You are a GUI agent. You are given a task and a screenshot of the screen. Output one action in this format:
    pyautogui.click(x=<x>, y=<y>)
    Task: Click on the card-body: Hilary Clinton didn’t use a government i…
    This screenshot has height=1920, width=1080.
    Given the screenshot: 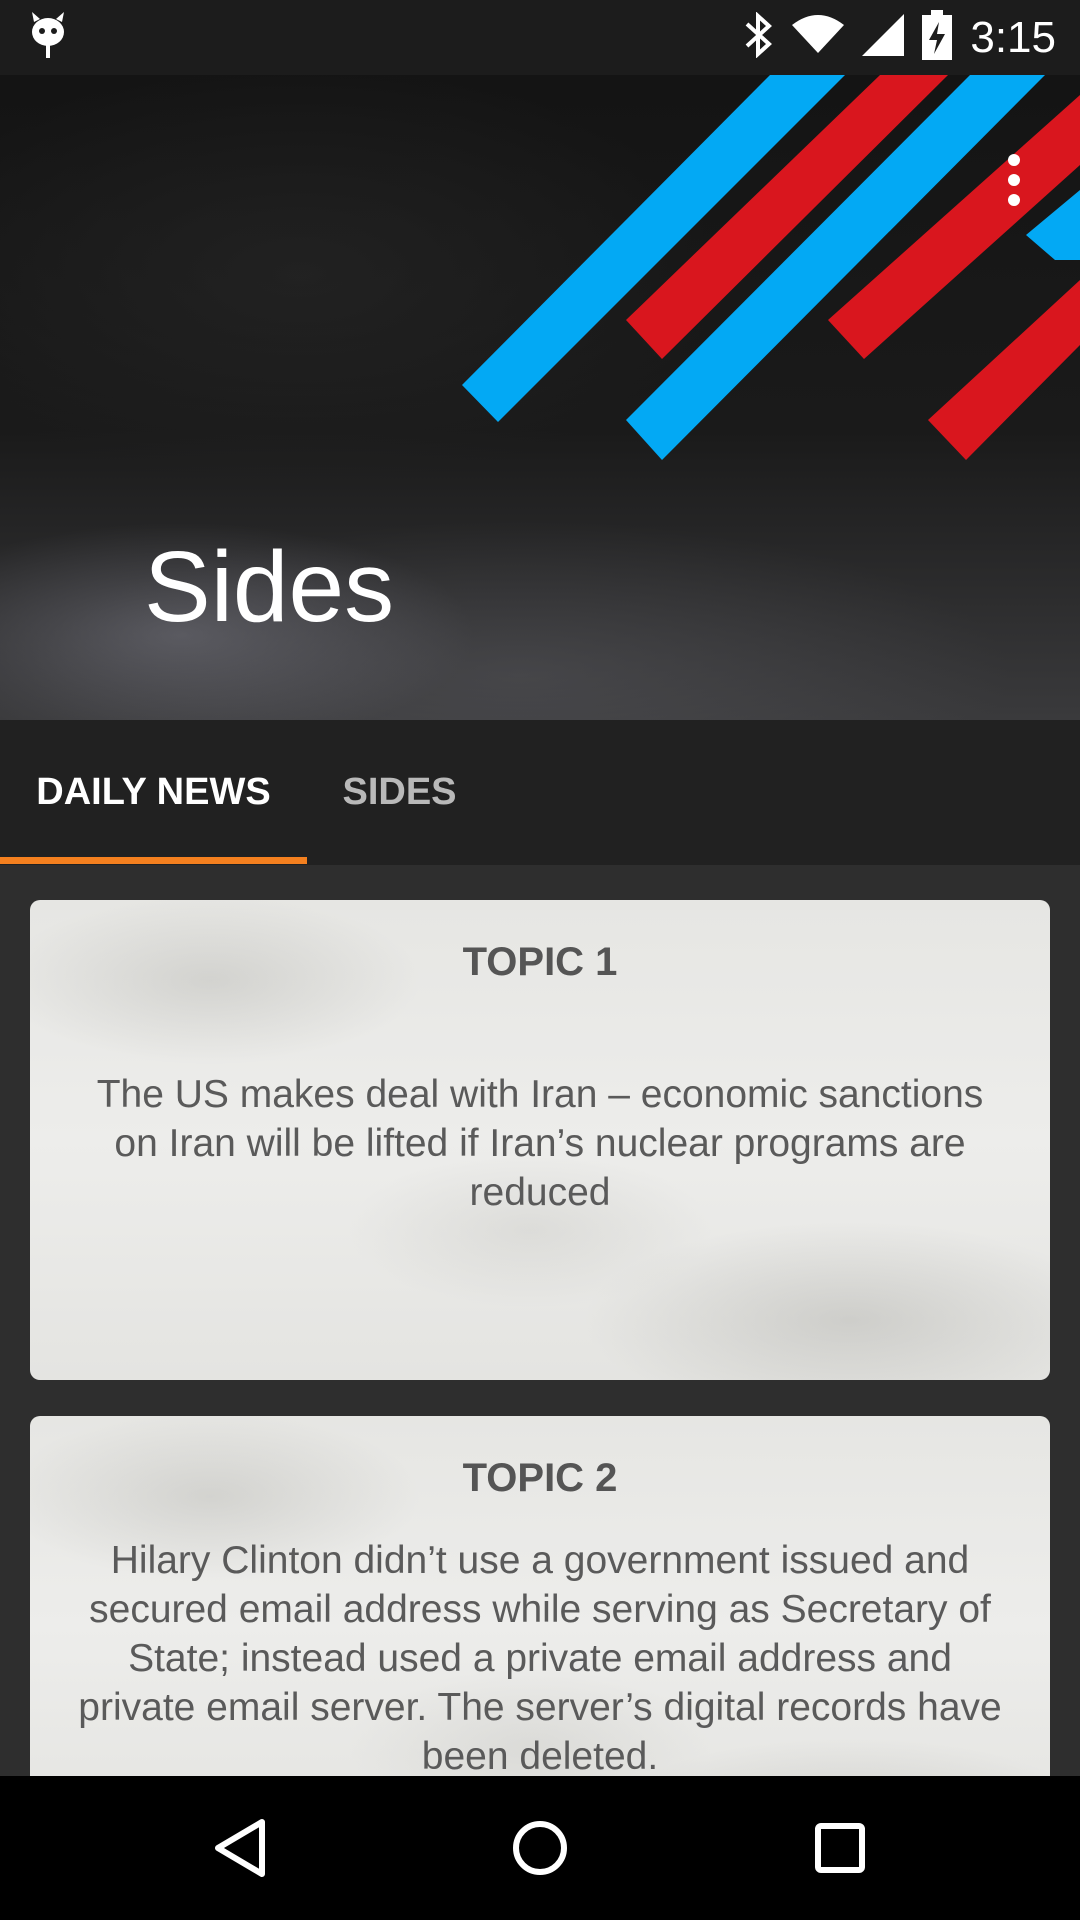 What is the action you would take?
    pyautogui.click(x=540, y=1657)
    